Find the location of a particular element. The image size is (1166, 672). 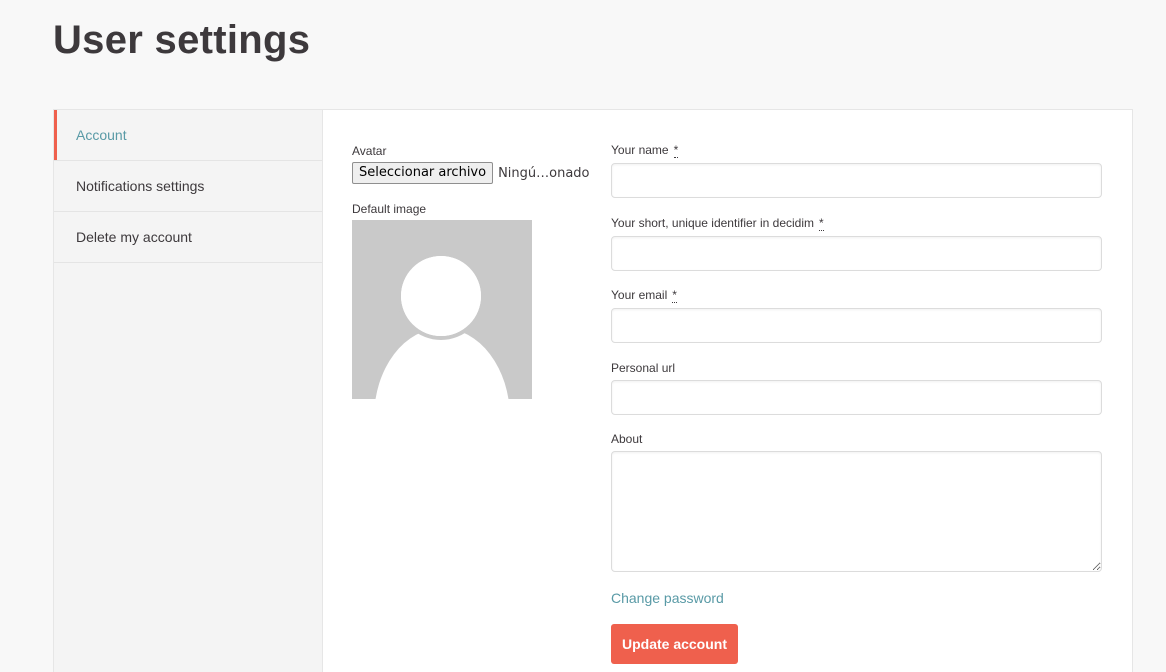

sidebar-item-label: Notifications settings is located at coordinates (140, 186).